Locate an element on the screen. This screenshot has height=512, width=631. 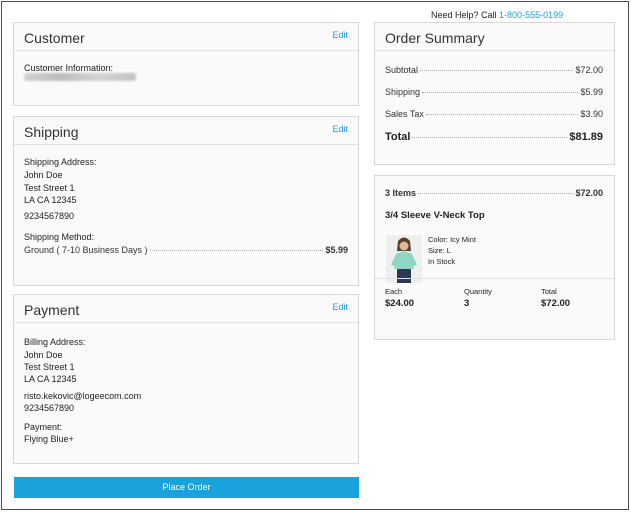
summary-row-sales-tax: Sales Tax $3.90 is located at coordinates (494, 114).